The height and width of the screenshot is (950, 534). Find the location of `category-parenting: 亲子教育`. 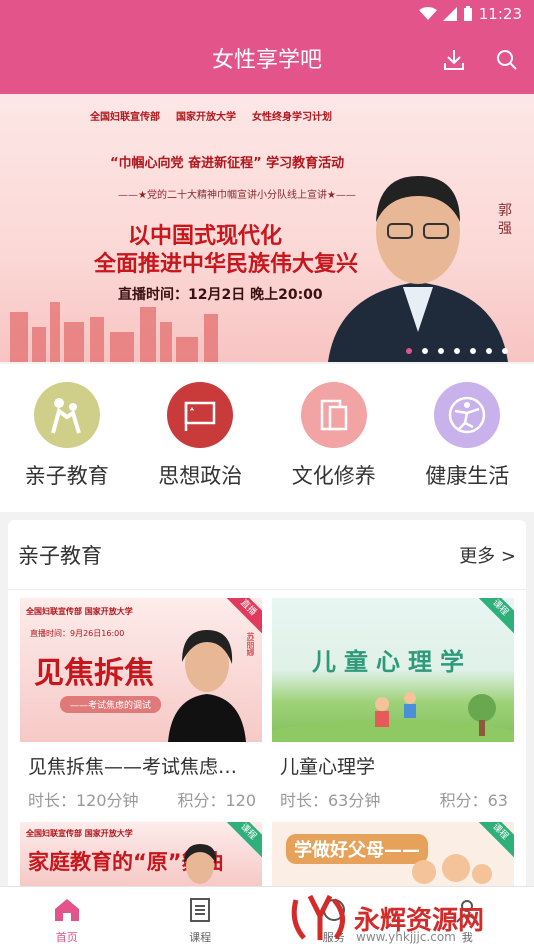

category-parenting: 亲子教育 is located at coordinates (66, 438).